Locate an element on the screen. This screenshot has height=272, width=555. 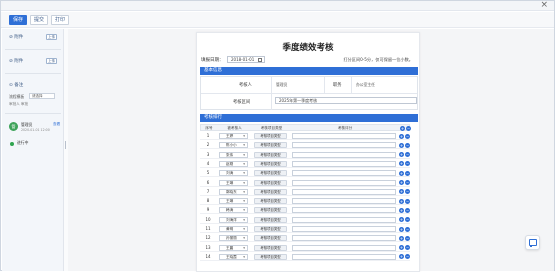
row-number: 9 is located at coordinates (208, 210).